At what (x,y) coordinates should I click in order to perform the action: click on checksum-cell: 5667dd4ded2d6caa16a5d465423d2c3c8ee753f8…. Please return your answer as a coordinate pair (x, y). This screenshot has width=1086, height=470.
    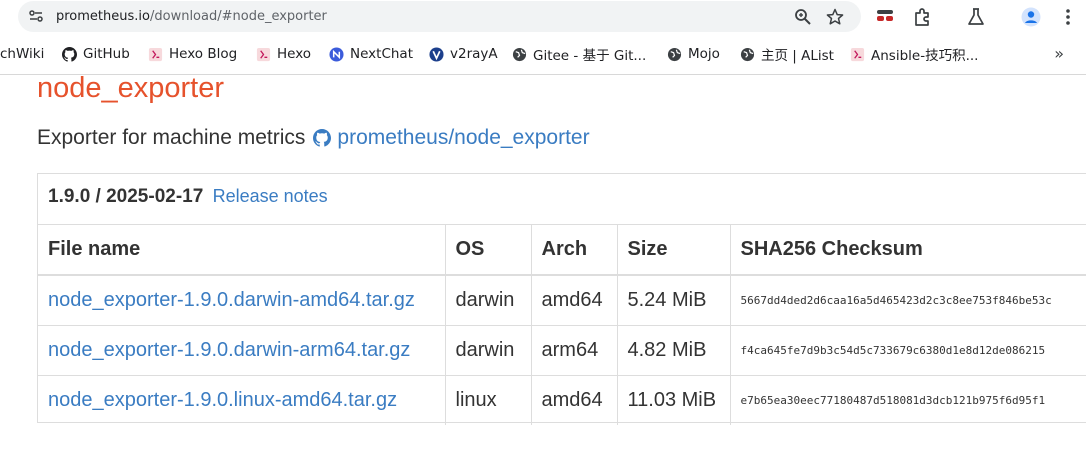
    Looking at the image, I should click on (908, 300).